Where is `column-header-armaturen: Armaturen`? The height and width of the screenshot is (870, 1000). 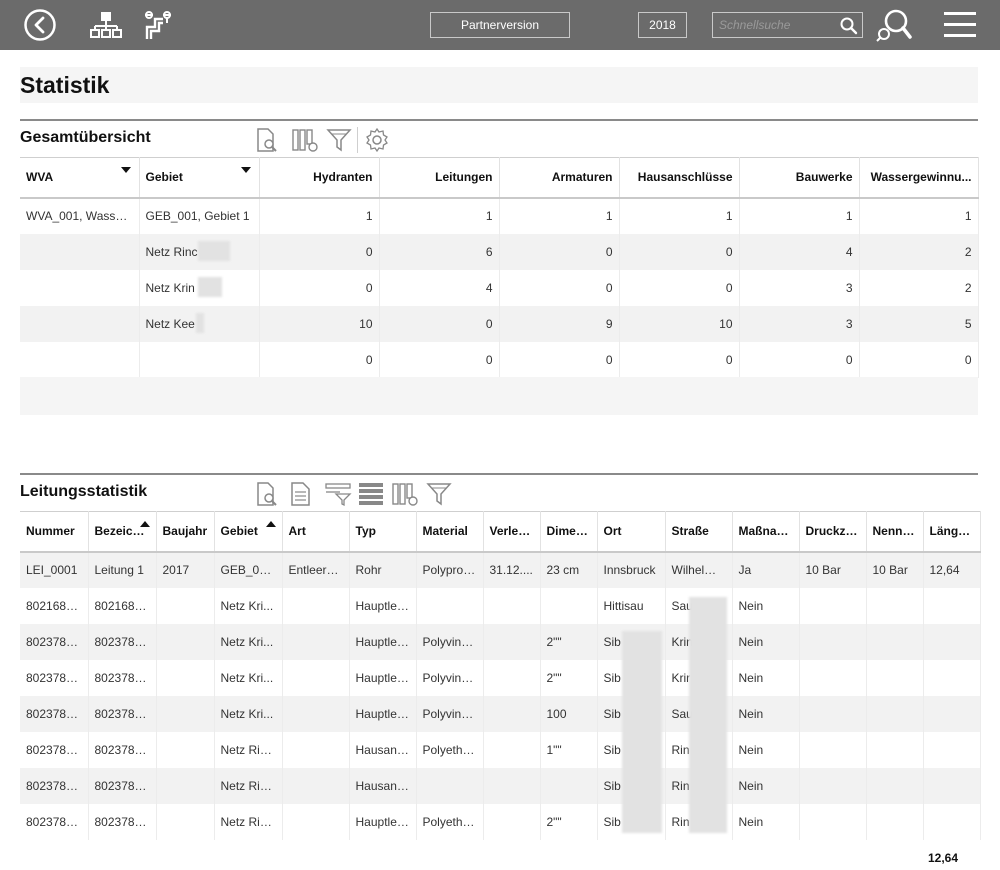
column-header-armaturen: Armaturen is located at coordinates (559, 178).